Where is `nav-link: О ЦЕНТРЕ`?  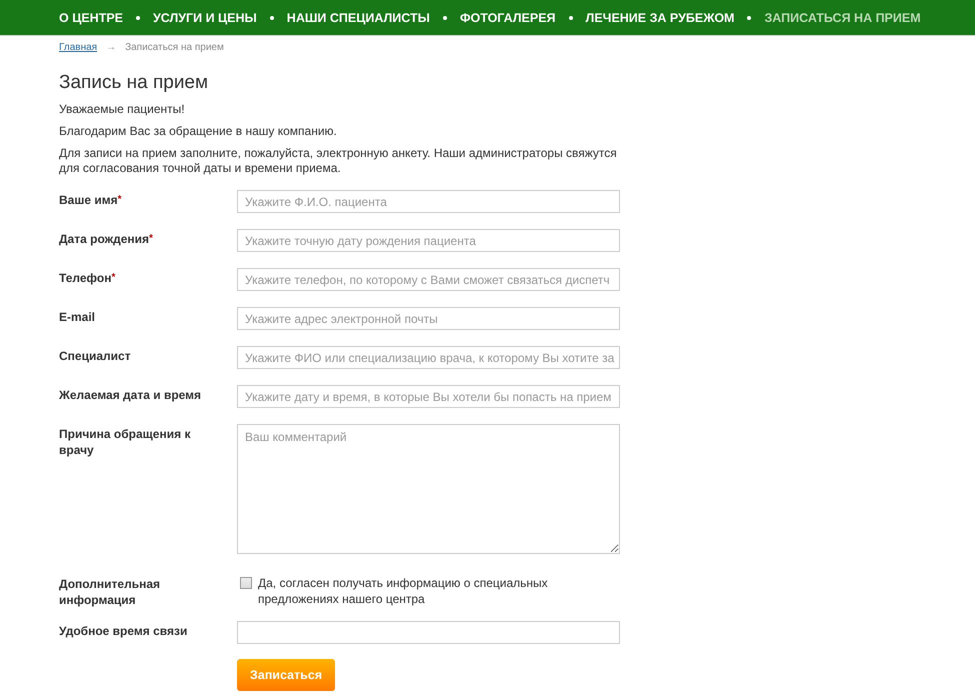
nav-link: О ЦЕНТРЕ is located at coordinates (91, 17).